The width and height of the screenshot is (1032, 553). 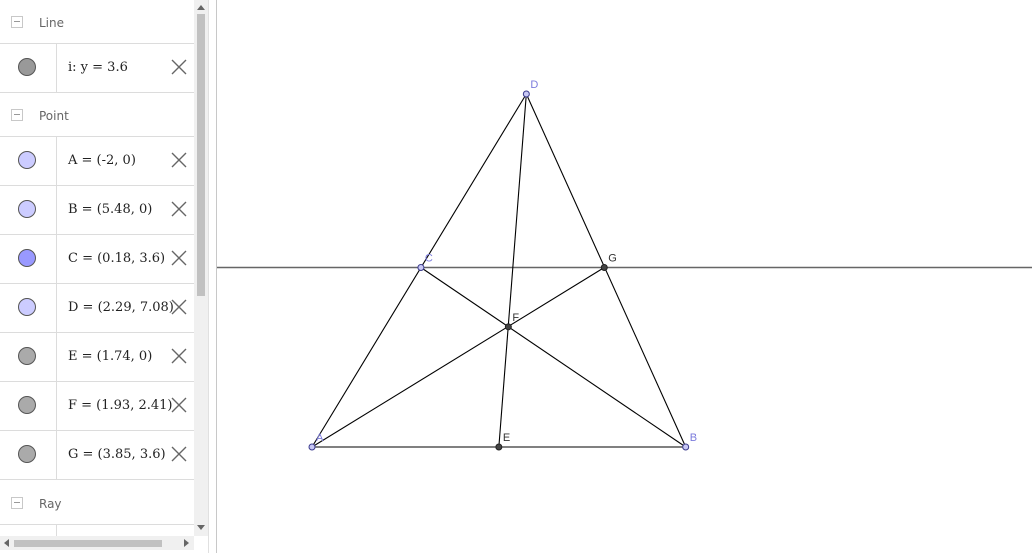 What do you see at coordinates (201, 155) in the screenshot?
I see `vertical-scroll-thumb` at bounding box center [201, 155].